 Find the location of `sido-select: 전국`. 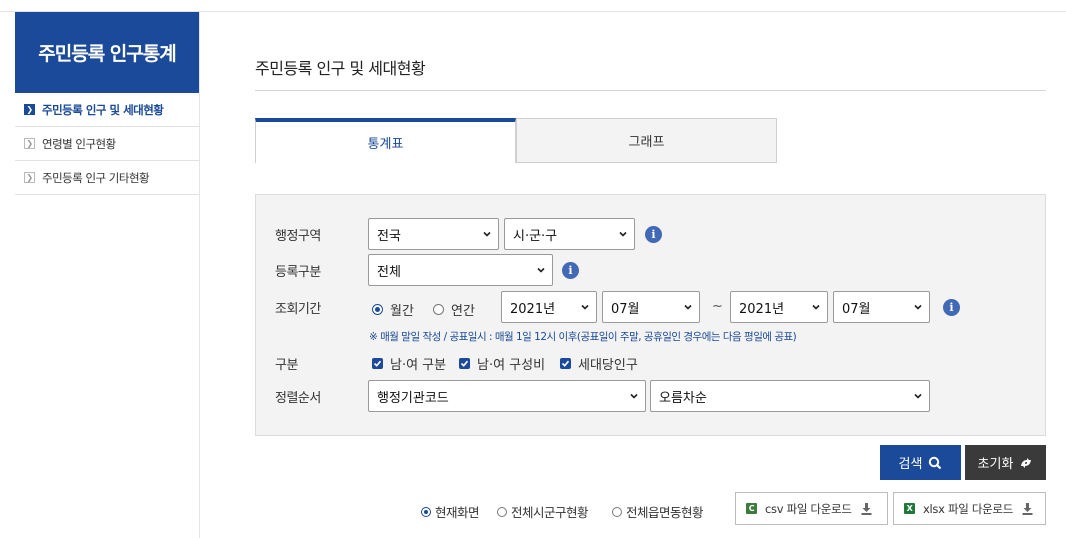

sido-select: 전국 is located at coordinates (433, 234).